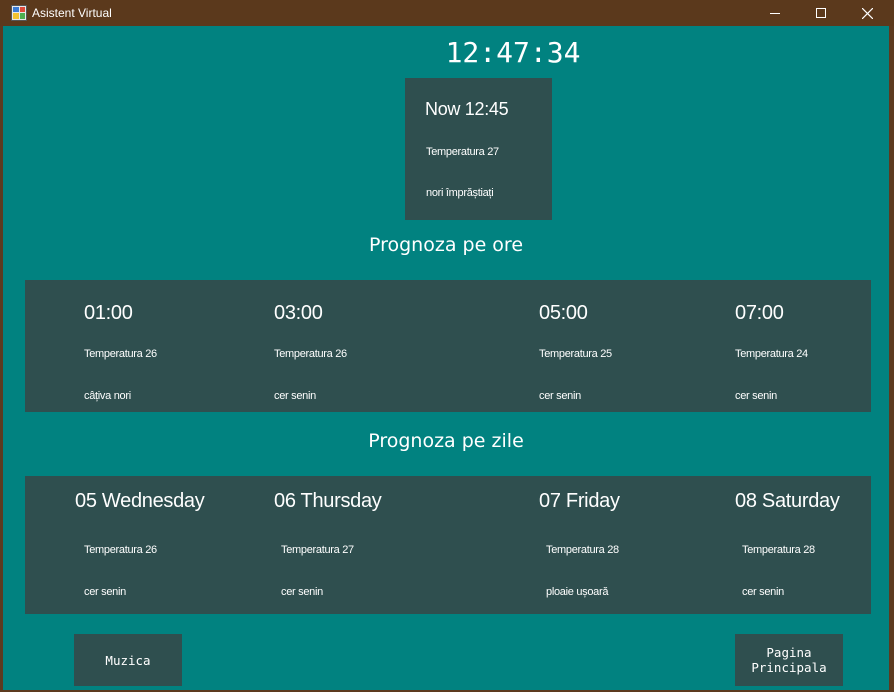 The image size is (894, 692). Describe the element at coordinates (759, 313) in the screenshot. I see `hour-time: 07:00` at that location.